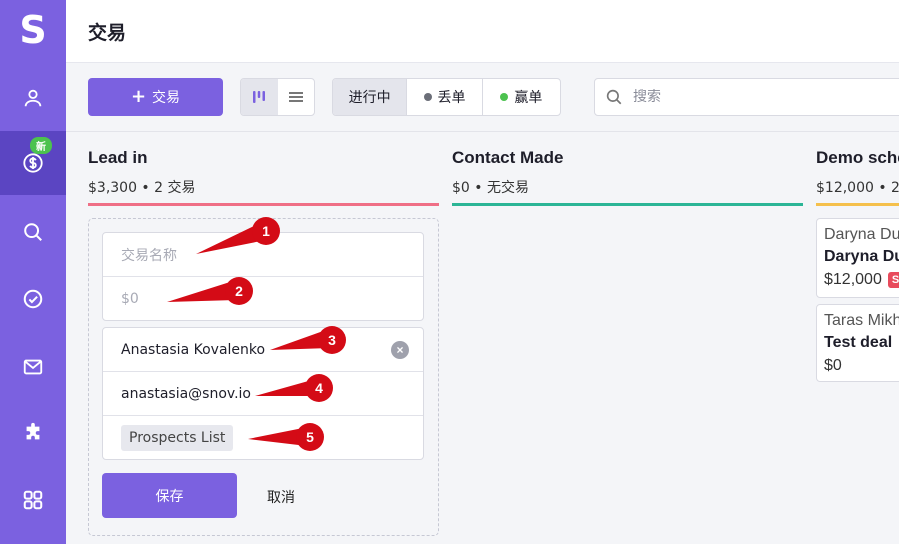 The image size is (899, 544). What do you see at coordinates (130, 299) in the screenshot?
I see `deal-value-placeholder: $0` at bounding box center [130, 299].